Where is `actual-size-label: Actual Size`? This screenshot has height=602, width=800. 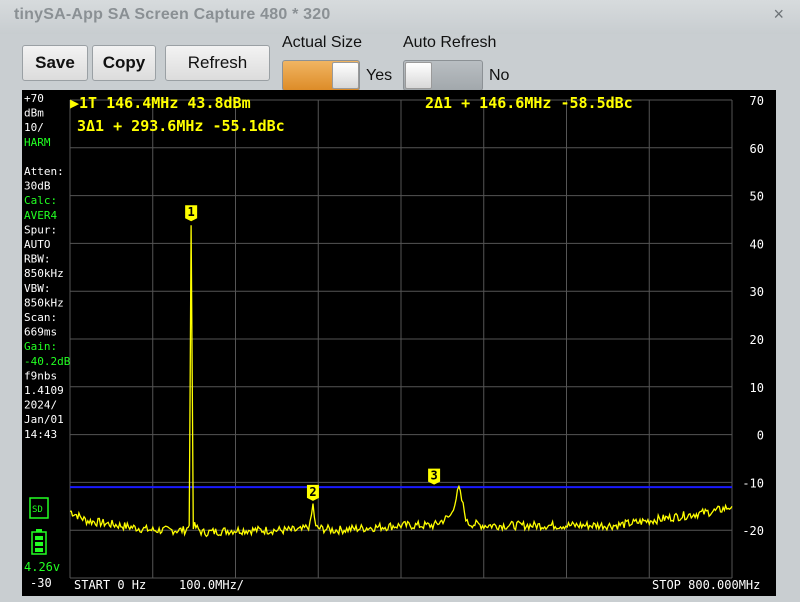
actual-size-label: Actual Size is located at coordinates (322, 42).